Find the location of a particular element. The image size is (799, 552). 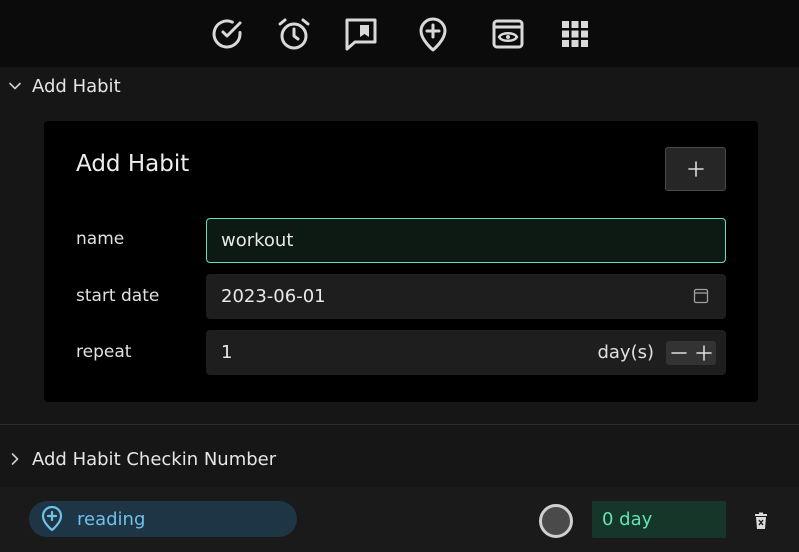

checkin-toggle is located at coordinates (556, 521).